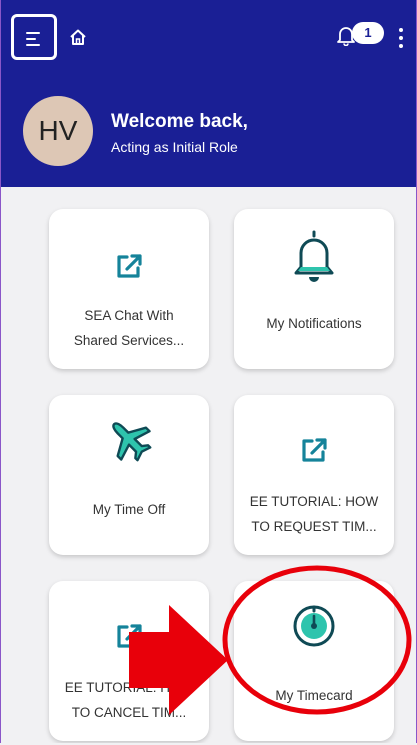 The height and width of the screenshot is (745, 417). Describe the element at coordinates (314, 626) in the screenshot. I see `clock-icon` at that location.